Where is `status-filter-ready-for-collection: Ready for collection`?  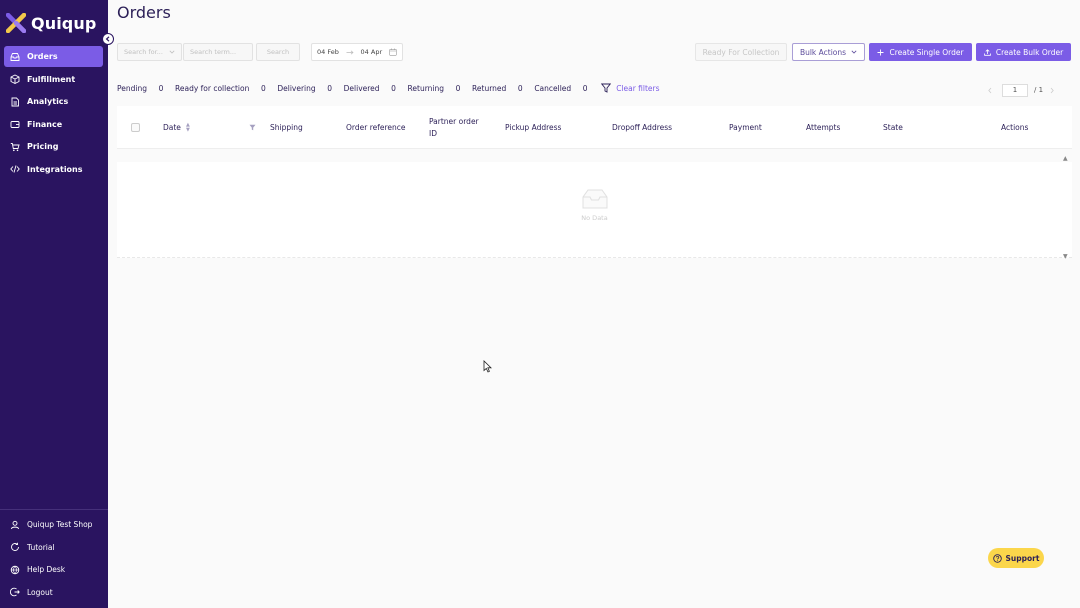 status-filter-ready-for-collection: Ready for collection is located at coordinates (212, 88).